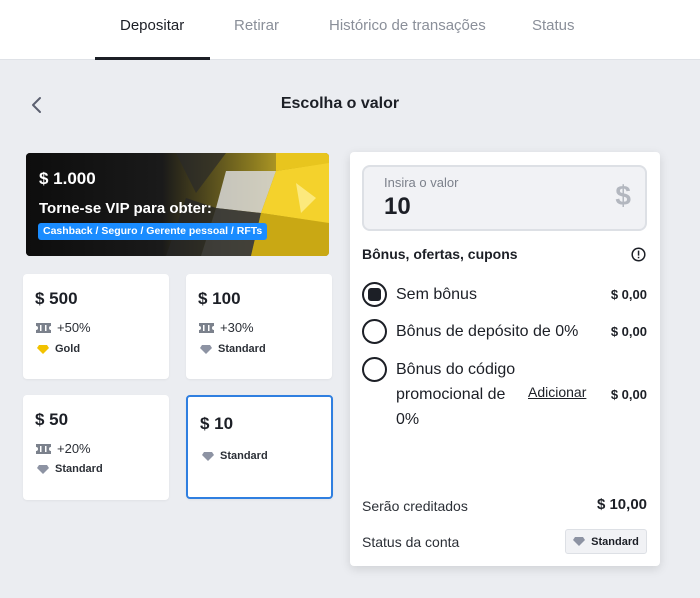 The height and width of the screenshot is (598, 700). Describe the element at coordinates (340, 103) in the screenshot. I see `page-title: Escolha o valor` at that location.